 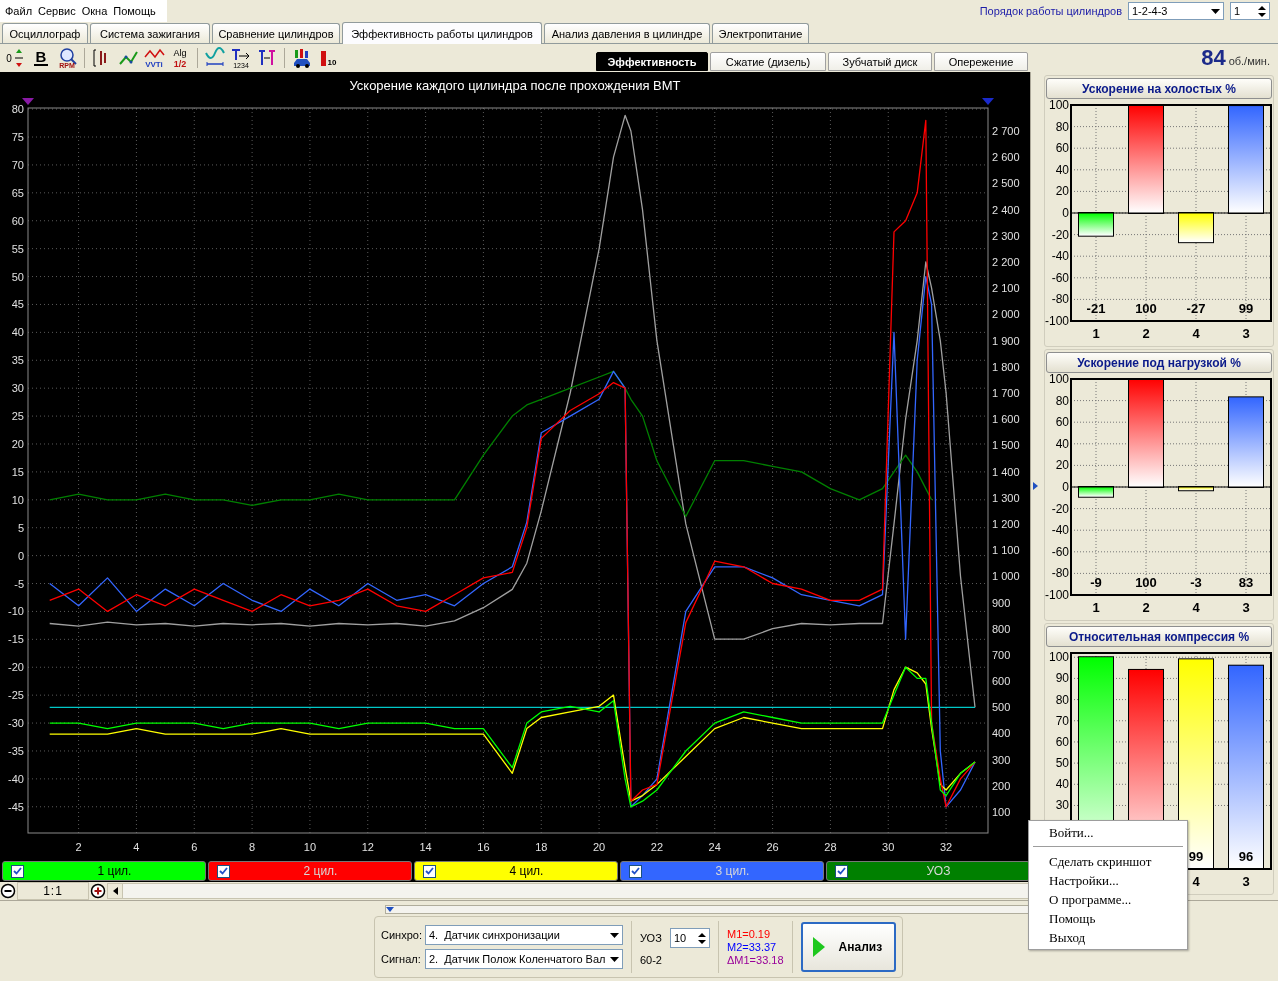 What do you see at coordinates (749, 934) in the screenshot?
I see `marker-reading: M1=0.19` at bounding box center [749, 934].